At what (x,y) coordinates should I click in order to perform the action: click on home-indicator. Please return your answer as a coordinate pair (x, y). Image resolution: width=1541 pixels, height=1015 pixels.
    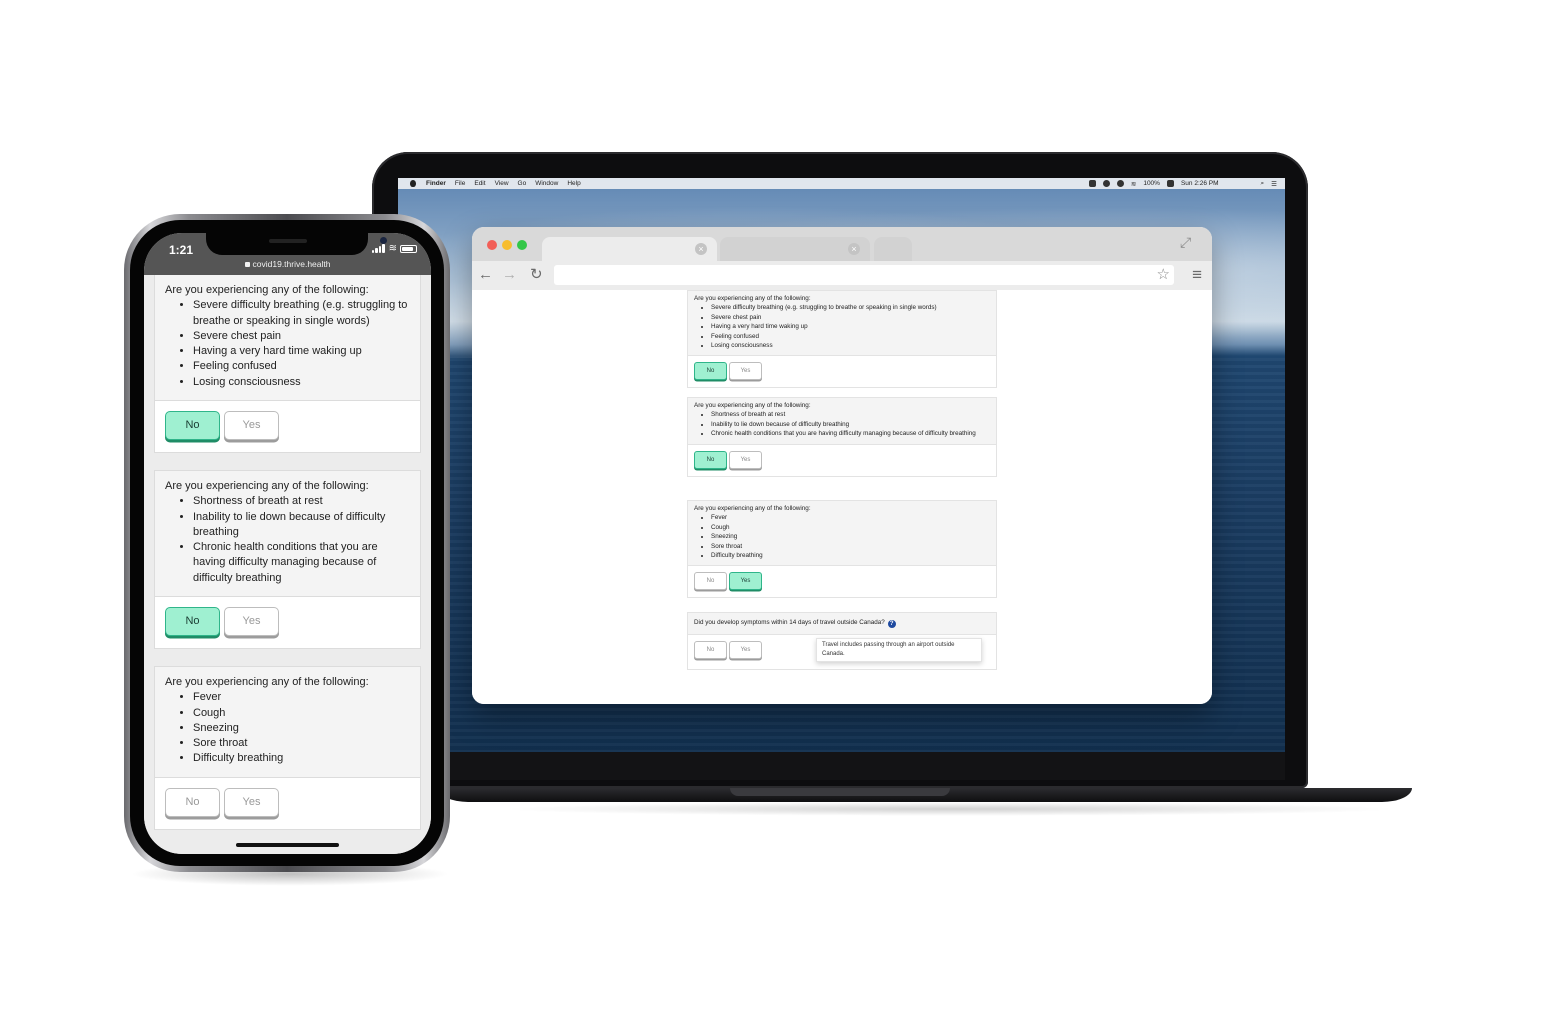
    Looking at the image, I should click on (287, 845).